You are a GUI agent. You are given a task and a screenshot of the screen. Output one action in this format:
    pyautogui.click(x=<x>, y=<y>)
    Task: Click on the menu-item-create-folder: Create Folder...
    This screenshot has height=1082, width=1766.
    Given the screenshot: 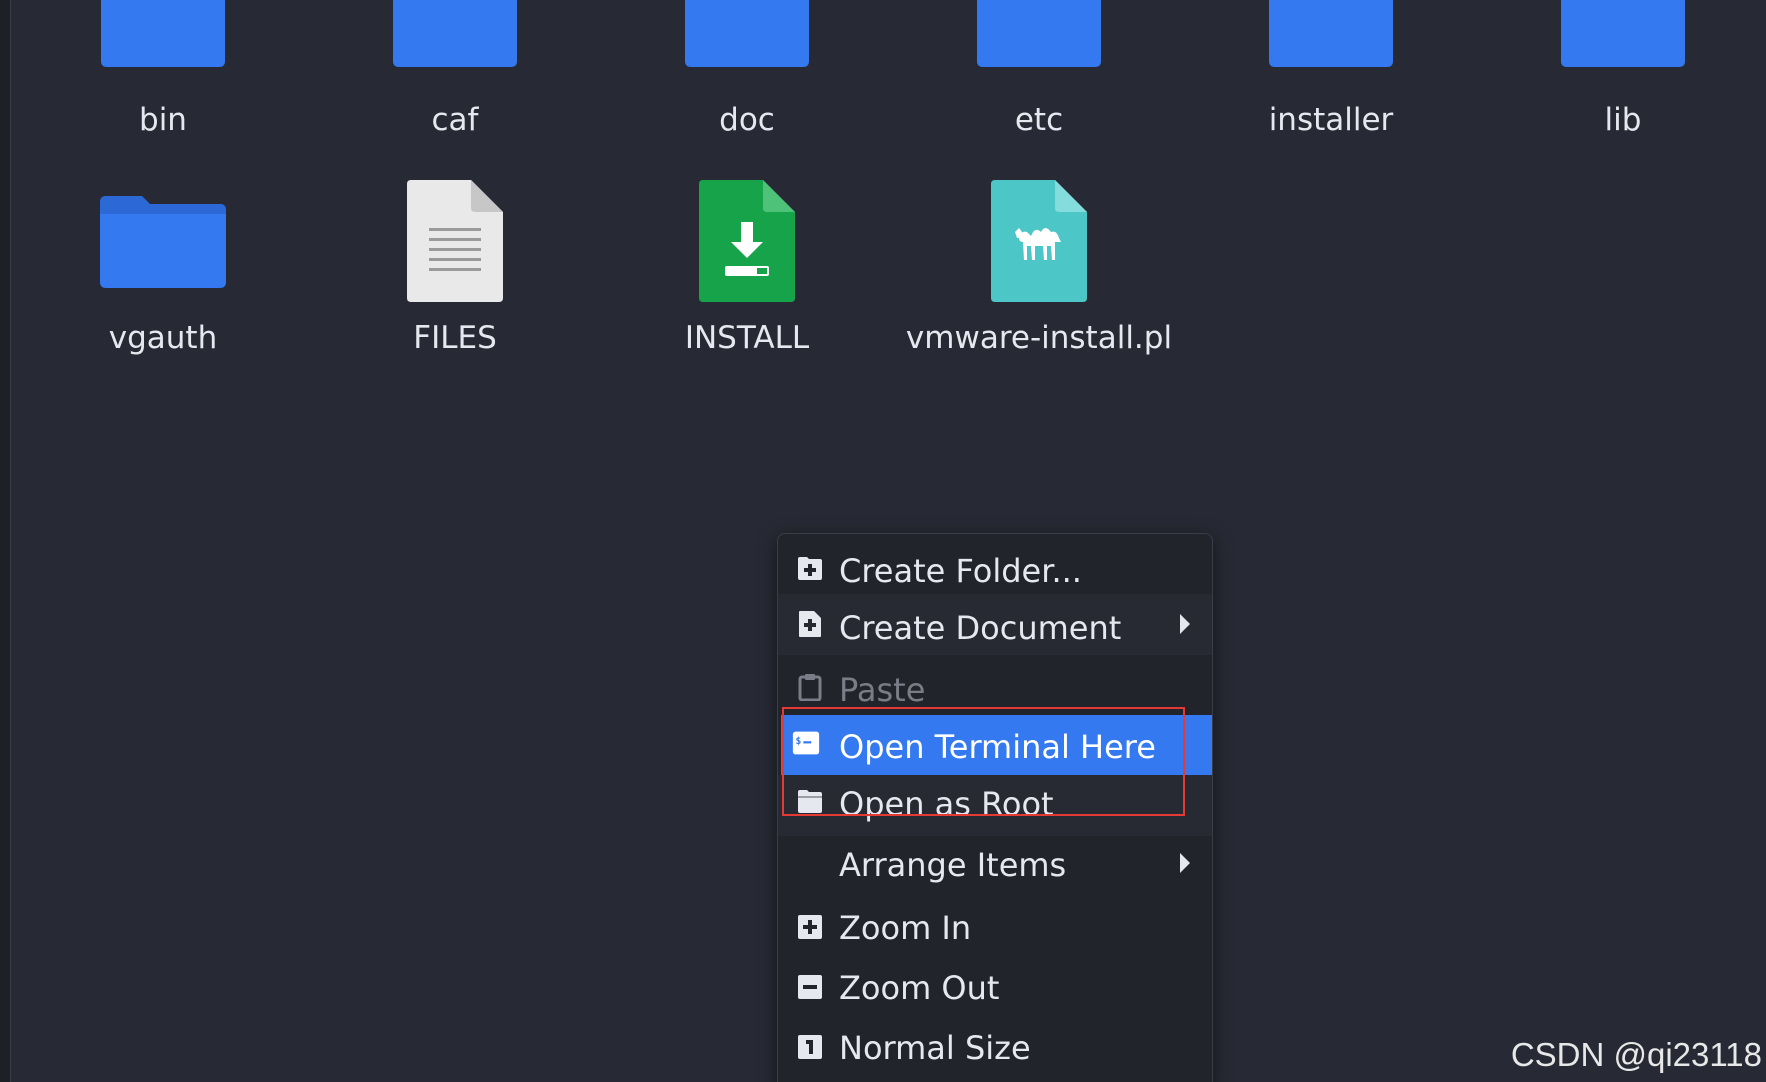 What is the action you would take?
    pyautogui.click(x=995, y=564)
    